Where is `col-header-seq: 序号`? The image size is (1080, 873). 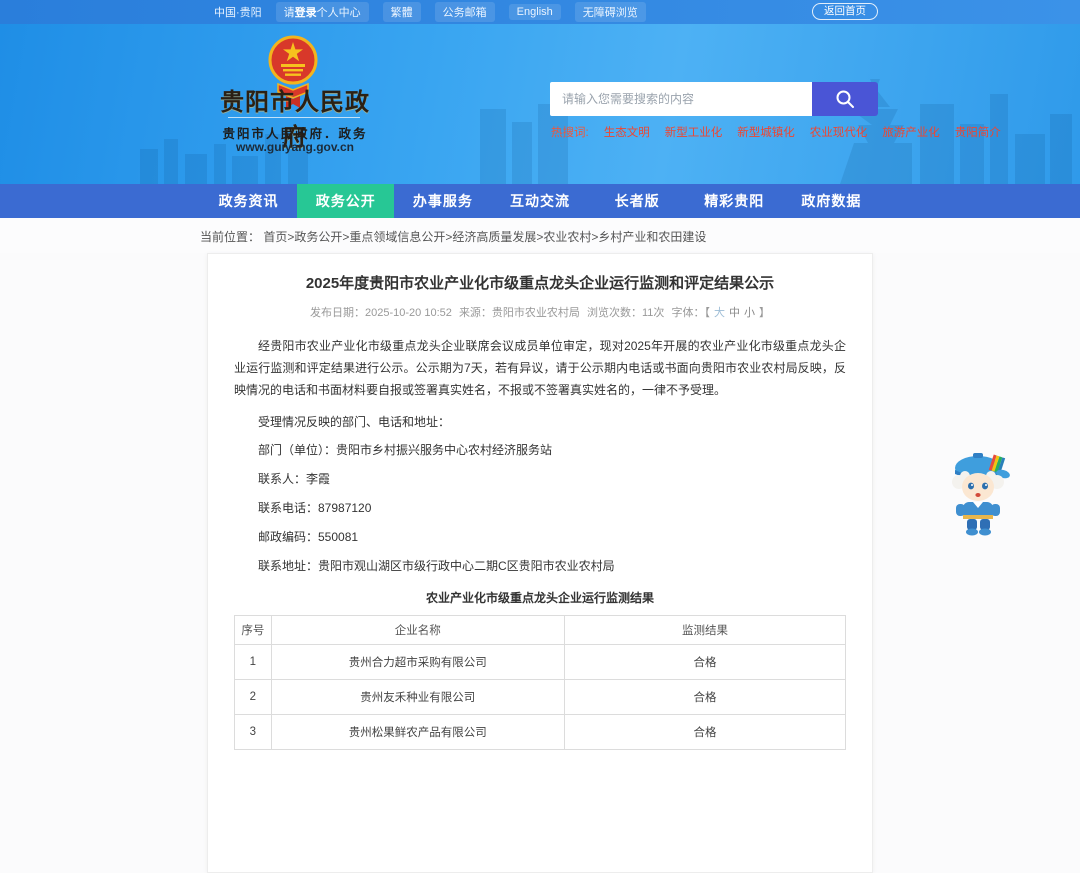 col-header-seq: 序号 is located at coordinates (253, 630).